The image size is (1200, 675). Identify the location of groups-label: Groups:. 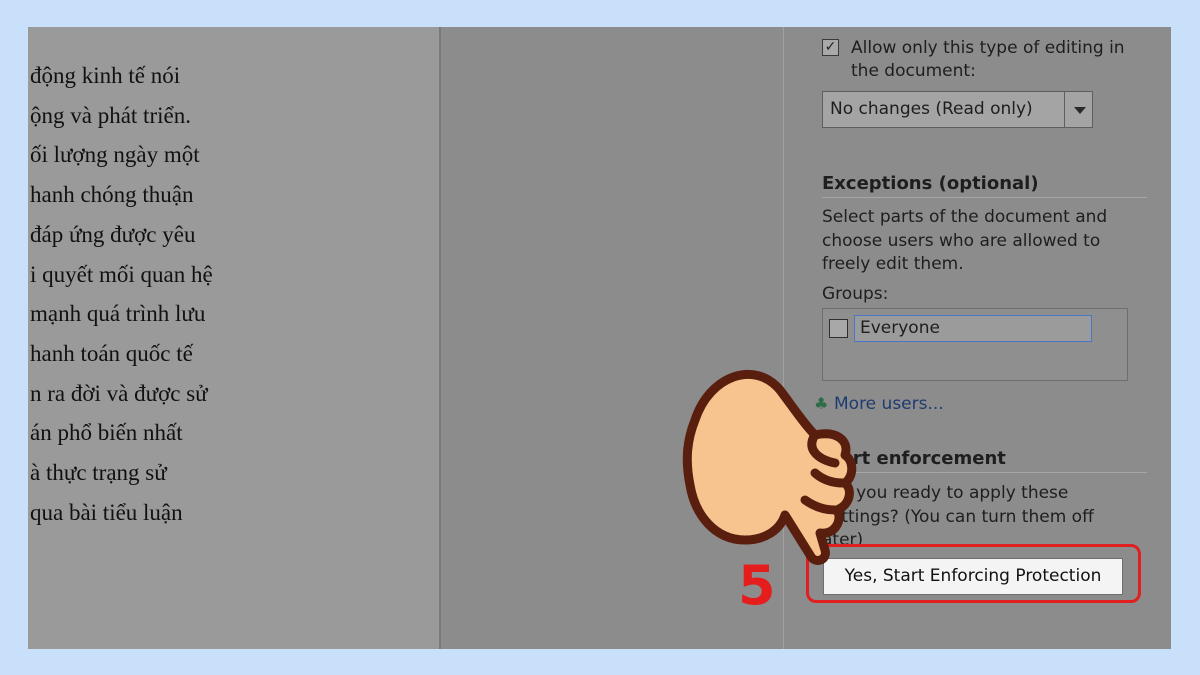
(855, 294).